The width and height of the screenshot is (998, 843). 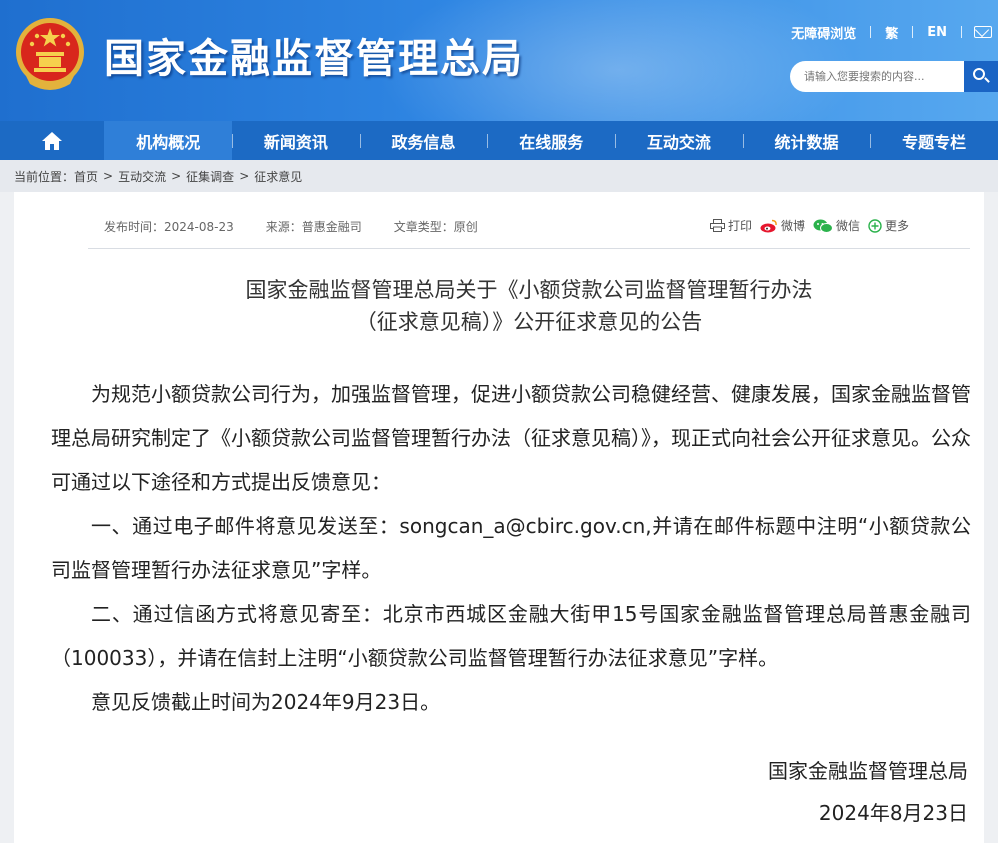 I want to click on nav-item-institution: 机构概况, so click(x=168, y=140).